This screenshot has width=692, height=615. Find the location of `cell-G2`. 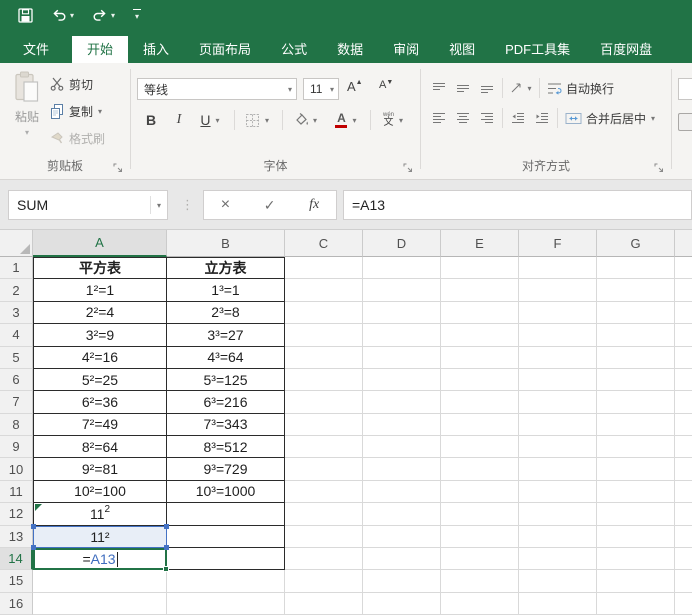

cell-G2 is located at coordinates (636, 290).